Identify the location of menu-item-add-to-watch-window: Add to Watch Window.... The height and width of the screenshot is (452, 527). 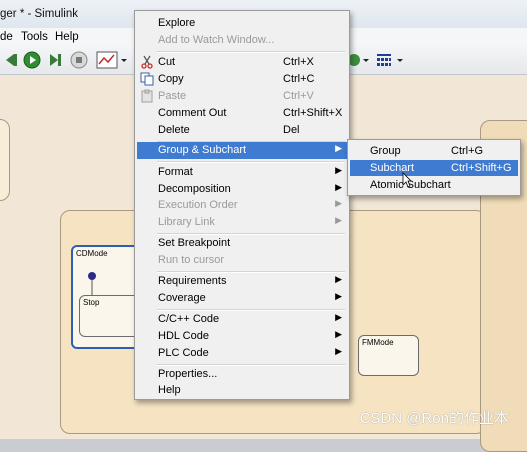
(242, 40).